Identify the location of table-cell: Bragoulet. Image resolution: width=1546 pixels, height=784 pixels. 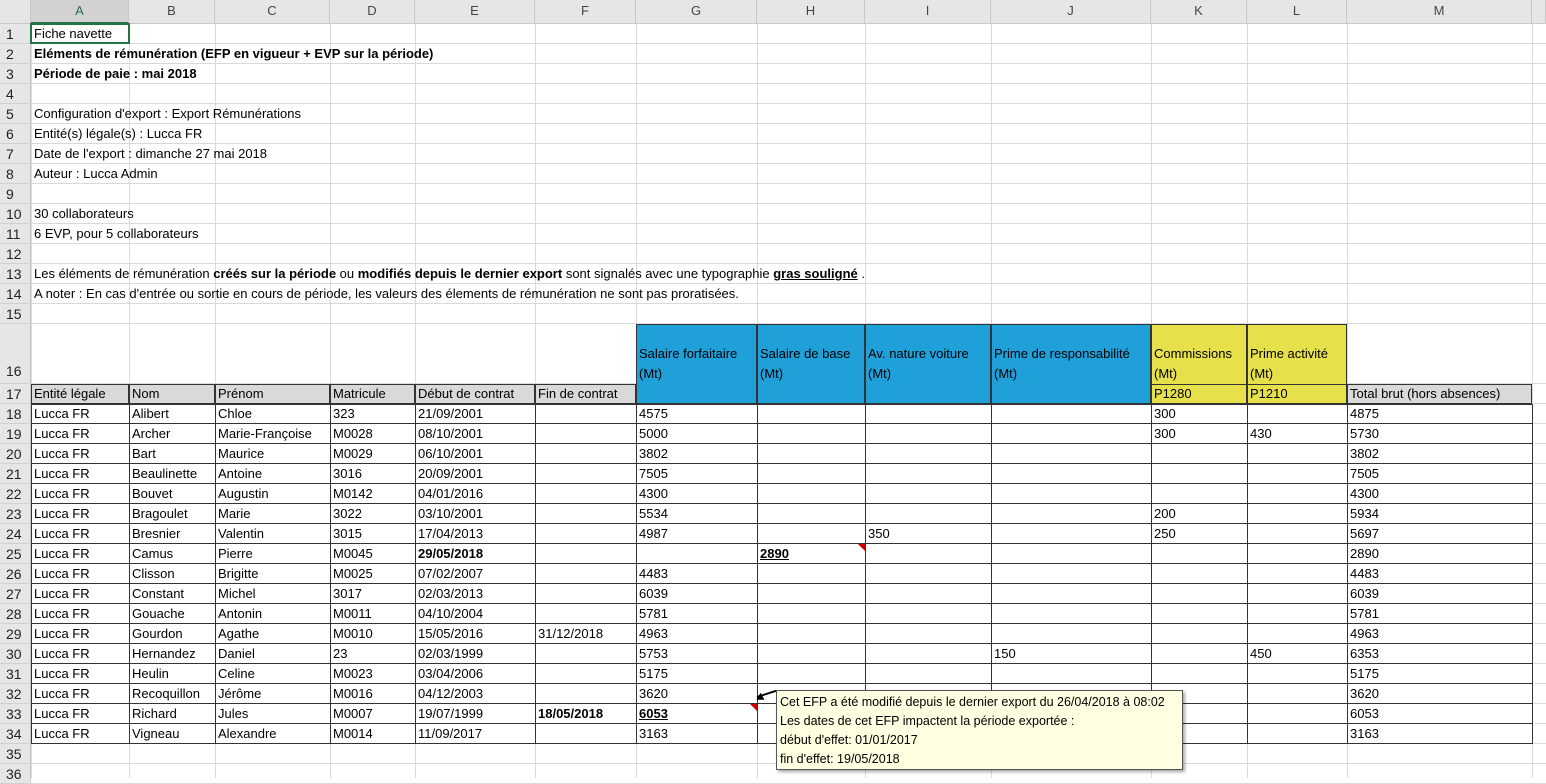
(160, 514).